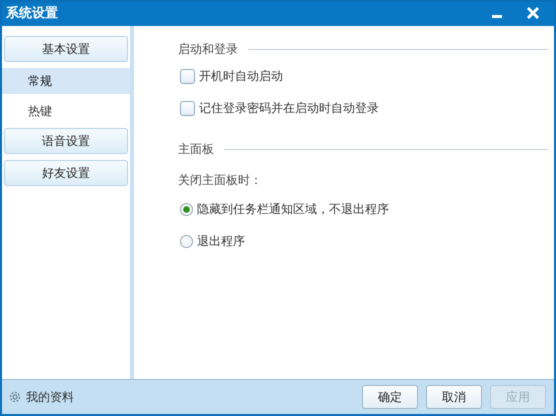 Image resolution: width=556 pixels, height=416 pixels. What do you see at coordinates (241, 76) in the screenshot?
I see `option-label: 开机时自动启动` at bounding box center [241, 76].